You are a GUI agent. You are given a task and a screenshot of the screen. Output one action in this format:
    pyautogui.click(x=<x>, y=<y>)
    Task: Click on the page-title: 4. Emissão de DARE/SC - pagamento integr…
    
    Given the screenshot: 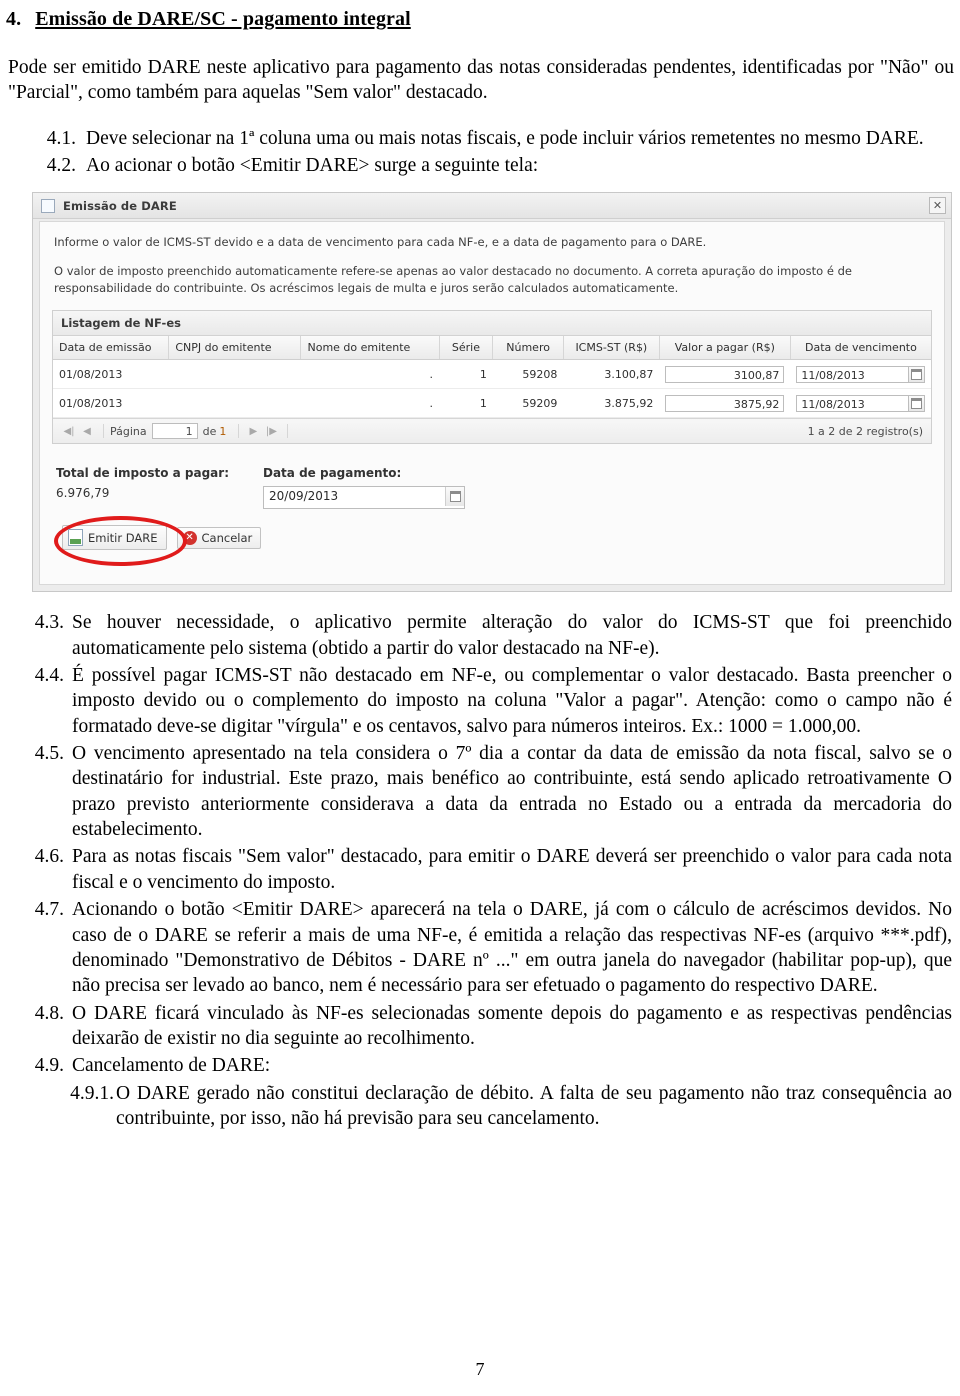 What is the action you would take?
    pyautogui.click(x=483, y=19)
    